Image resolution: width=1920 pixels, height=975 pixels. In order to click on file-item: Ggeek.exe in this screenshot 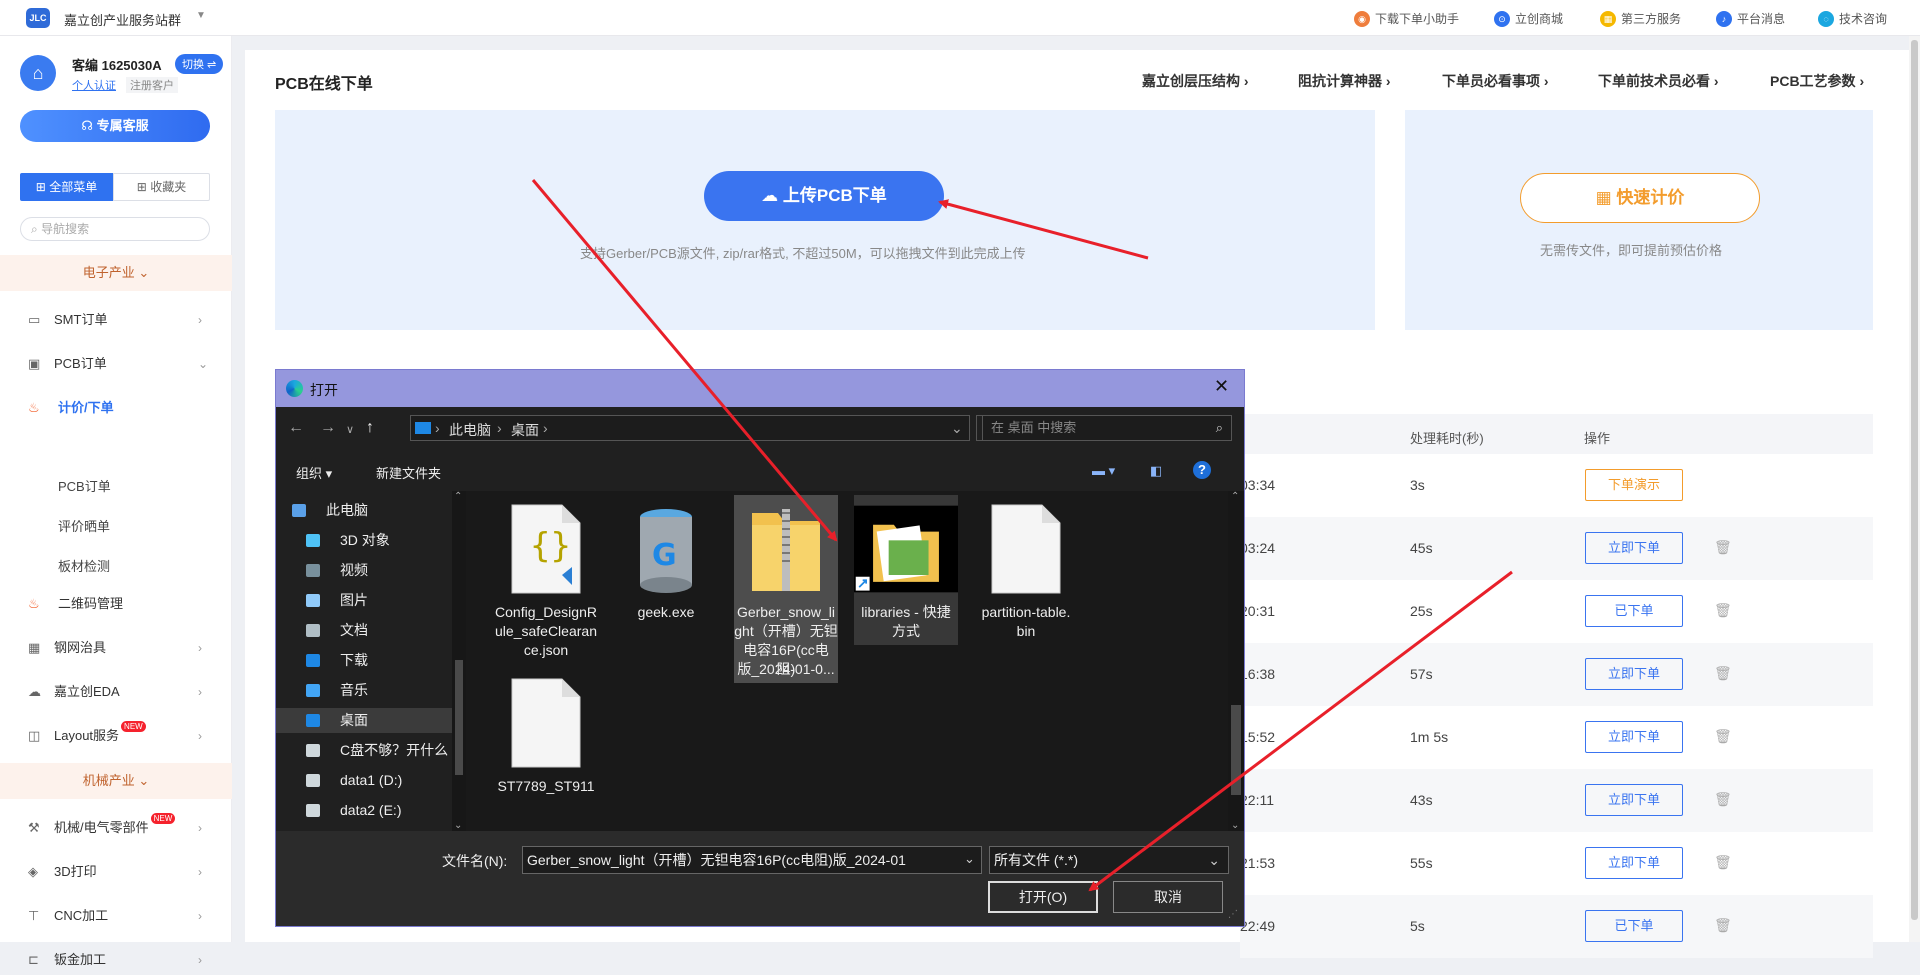, I will do `click(666, 560)`.